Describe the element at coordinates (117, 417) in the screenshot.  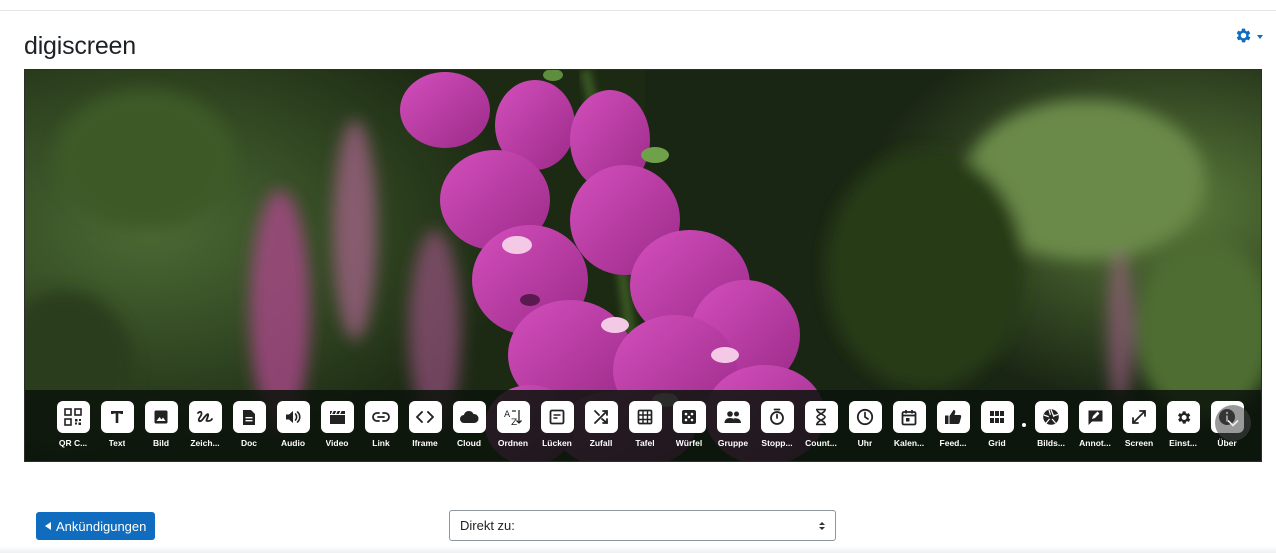
I see `text-icon` at that location.